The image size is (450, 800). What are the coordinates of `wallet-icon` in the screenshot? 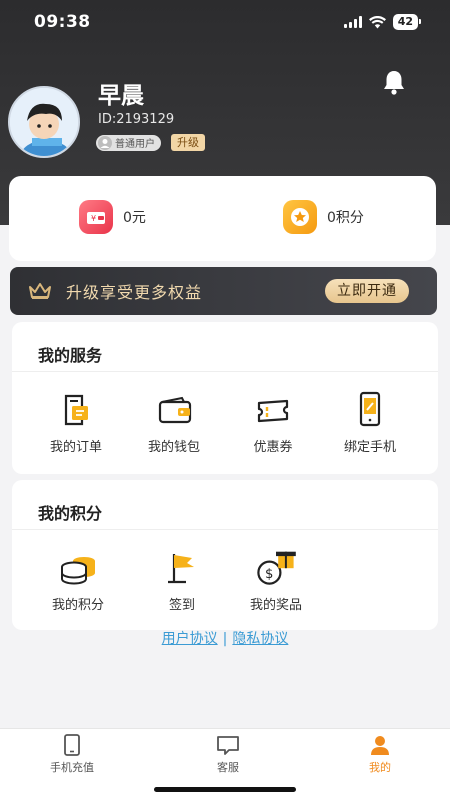 It's located at (175, 410).